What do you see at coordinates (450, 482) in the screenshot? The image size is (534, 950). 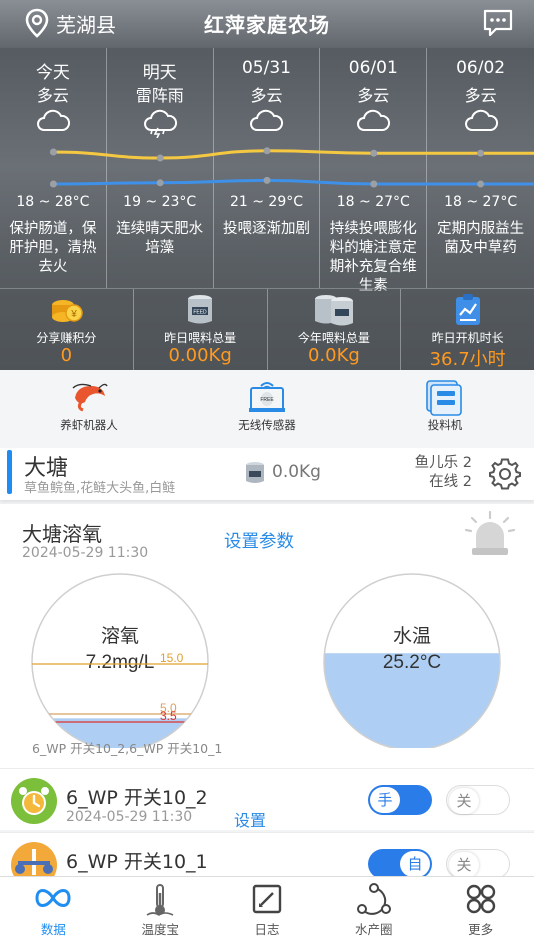 I see `online-count: 在线 2` at bounding box center [450, 482].